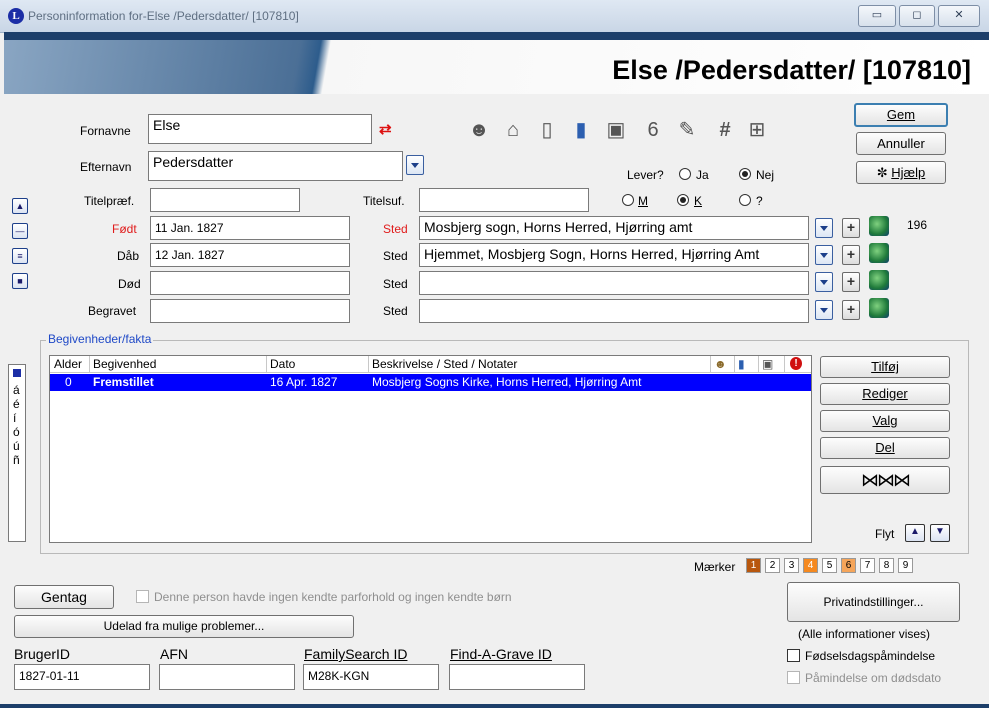 Image resolution: width=989 pixels, height=708 pixels. What do you see at coordinates (901, 143) in the screenshot?
I see `annuller-button: Annuller` at bounding box center [901, 143].